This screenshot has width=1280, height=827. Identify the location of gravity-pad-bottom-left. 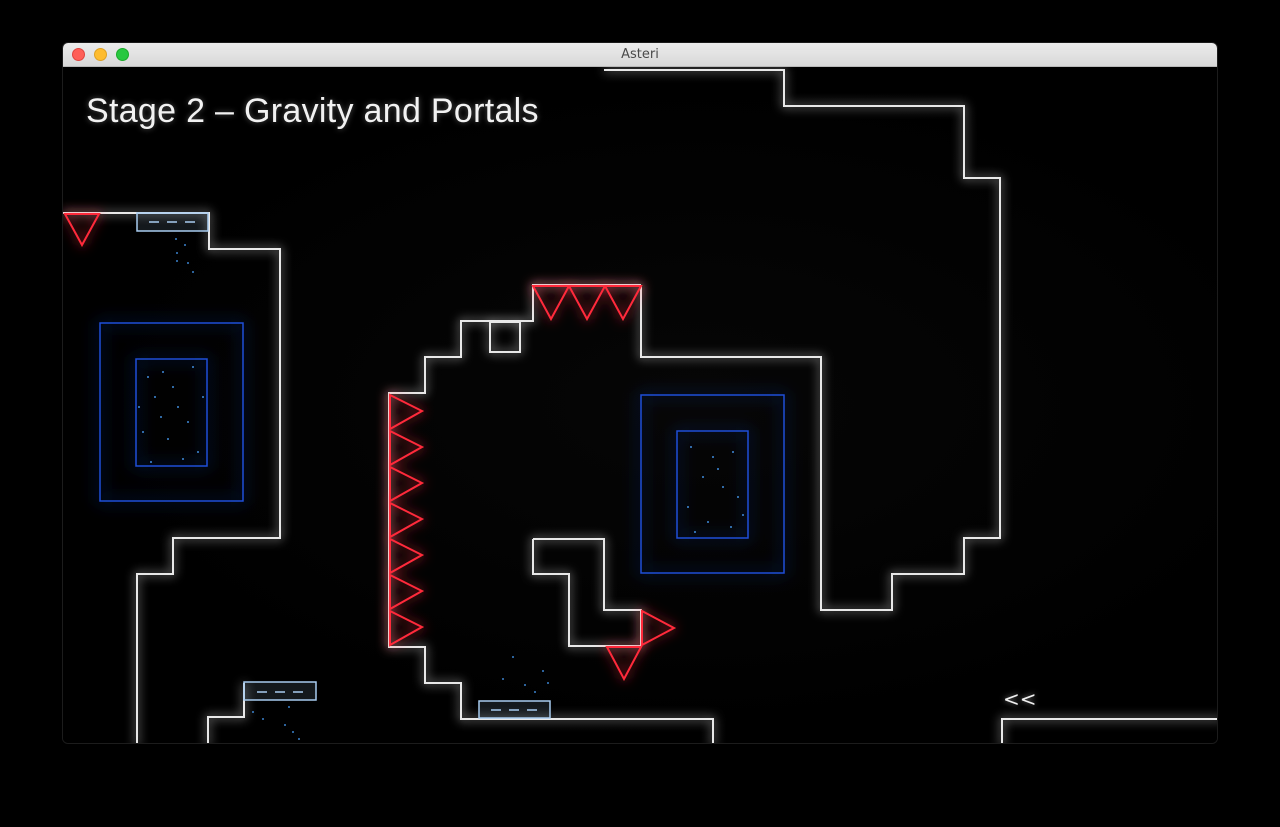
(280, 691).